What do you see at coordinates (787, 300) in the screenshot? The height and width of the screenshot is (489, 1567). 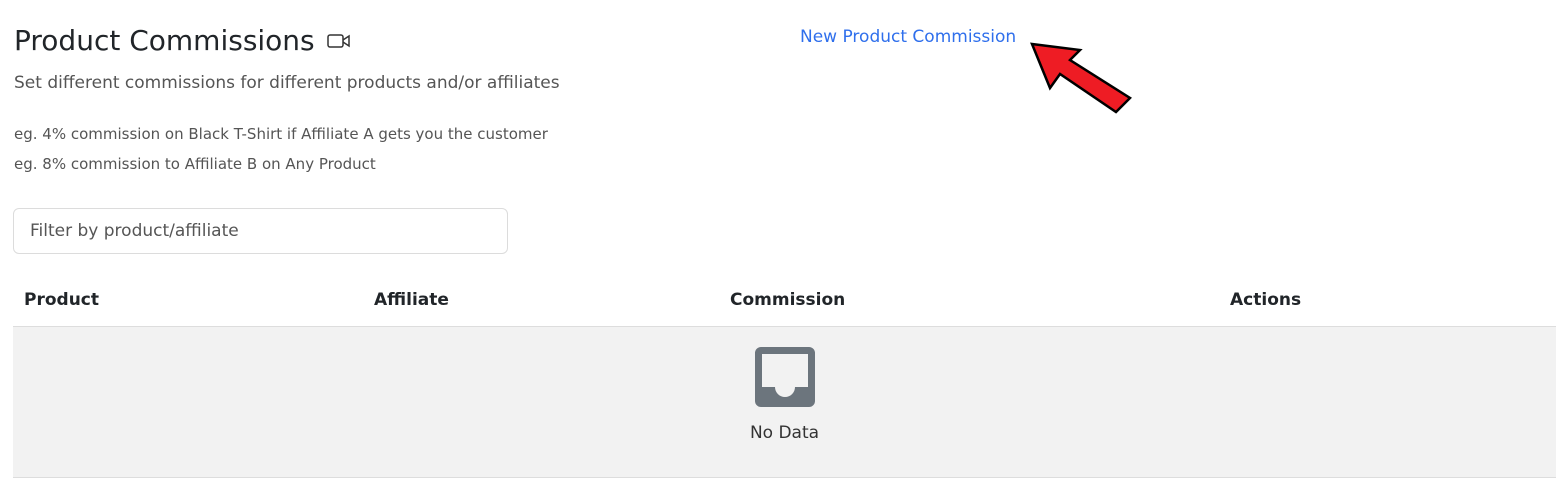 I see `column-header-commission: Commission` at bounding box center [787, 300].